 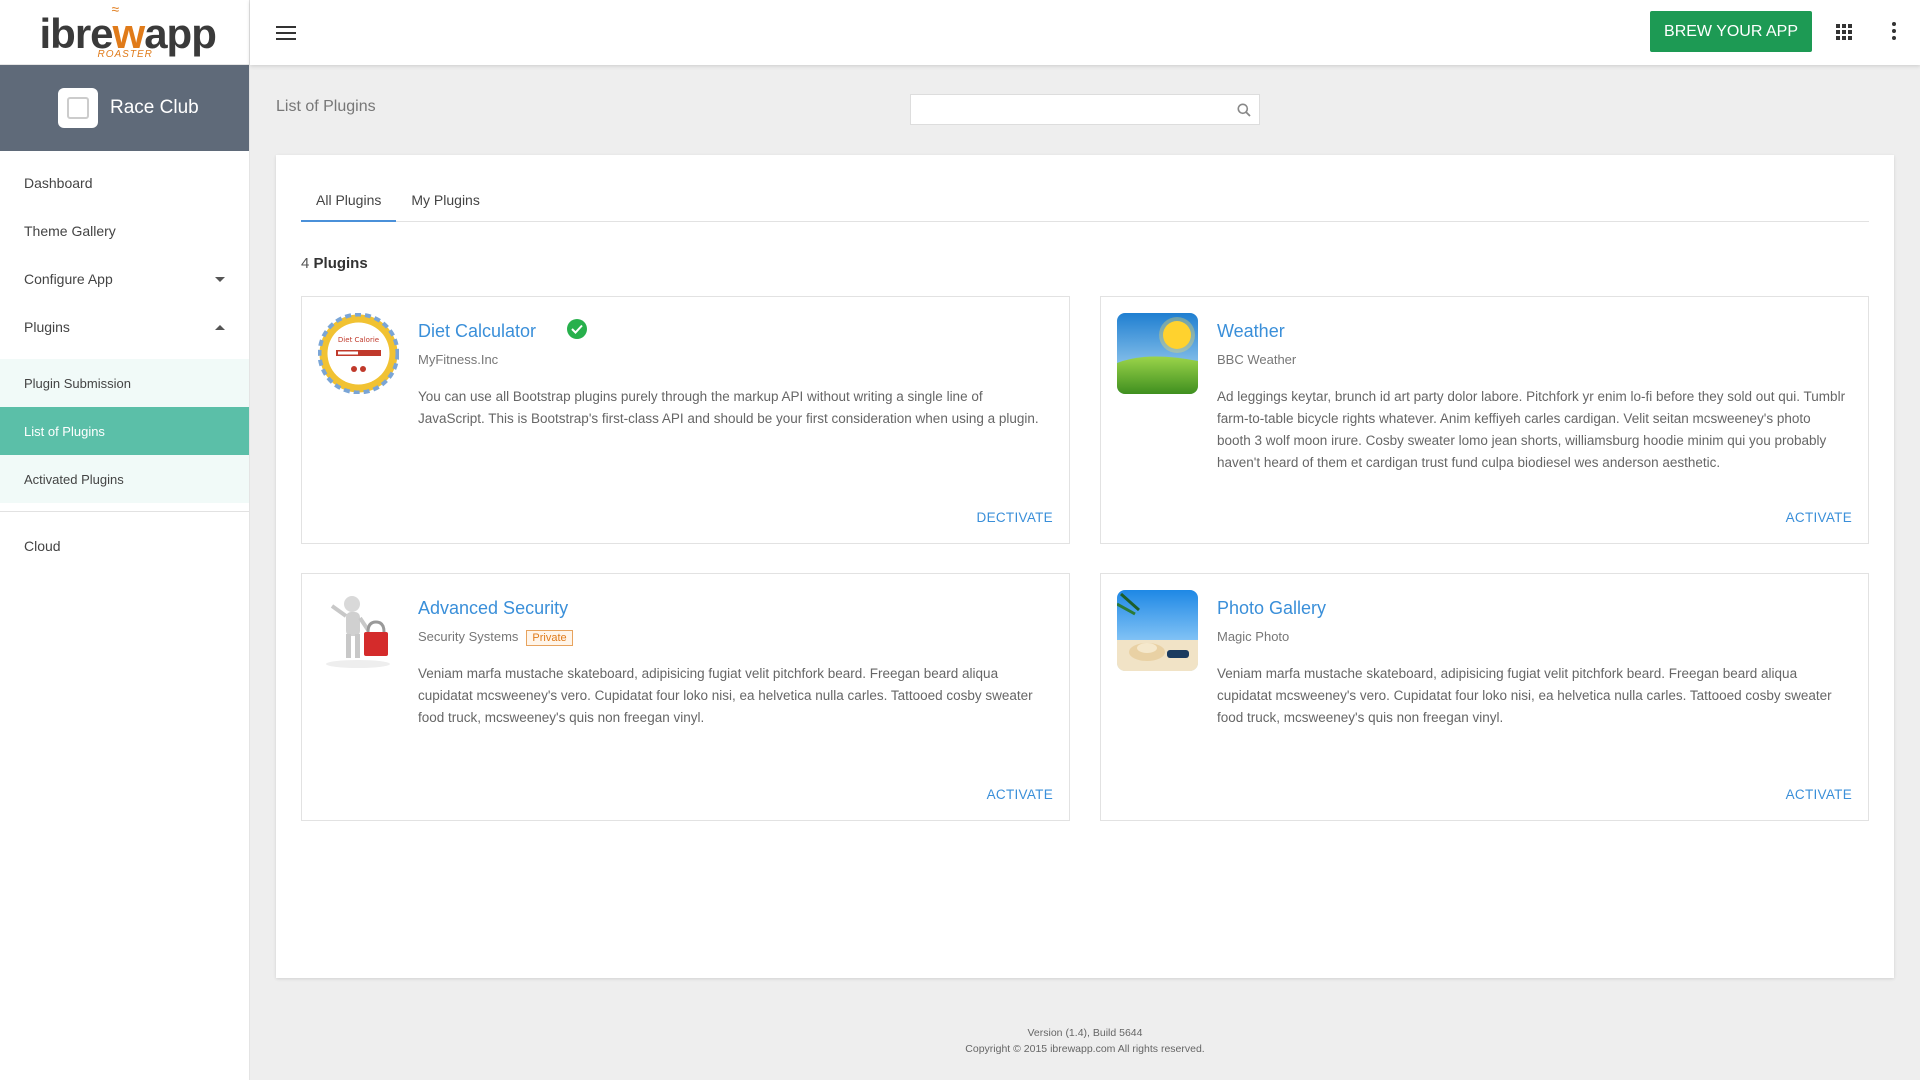 What do you see at coordinates (128, 30) in the screenshot?
I see `brand-logo: ≈ ibrewapp ROASTER` at bounding box center [128, 30].